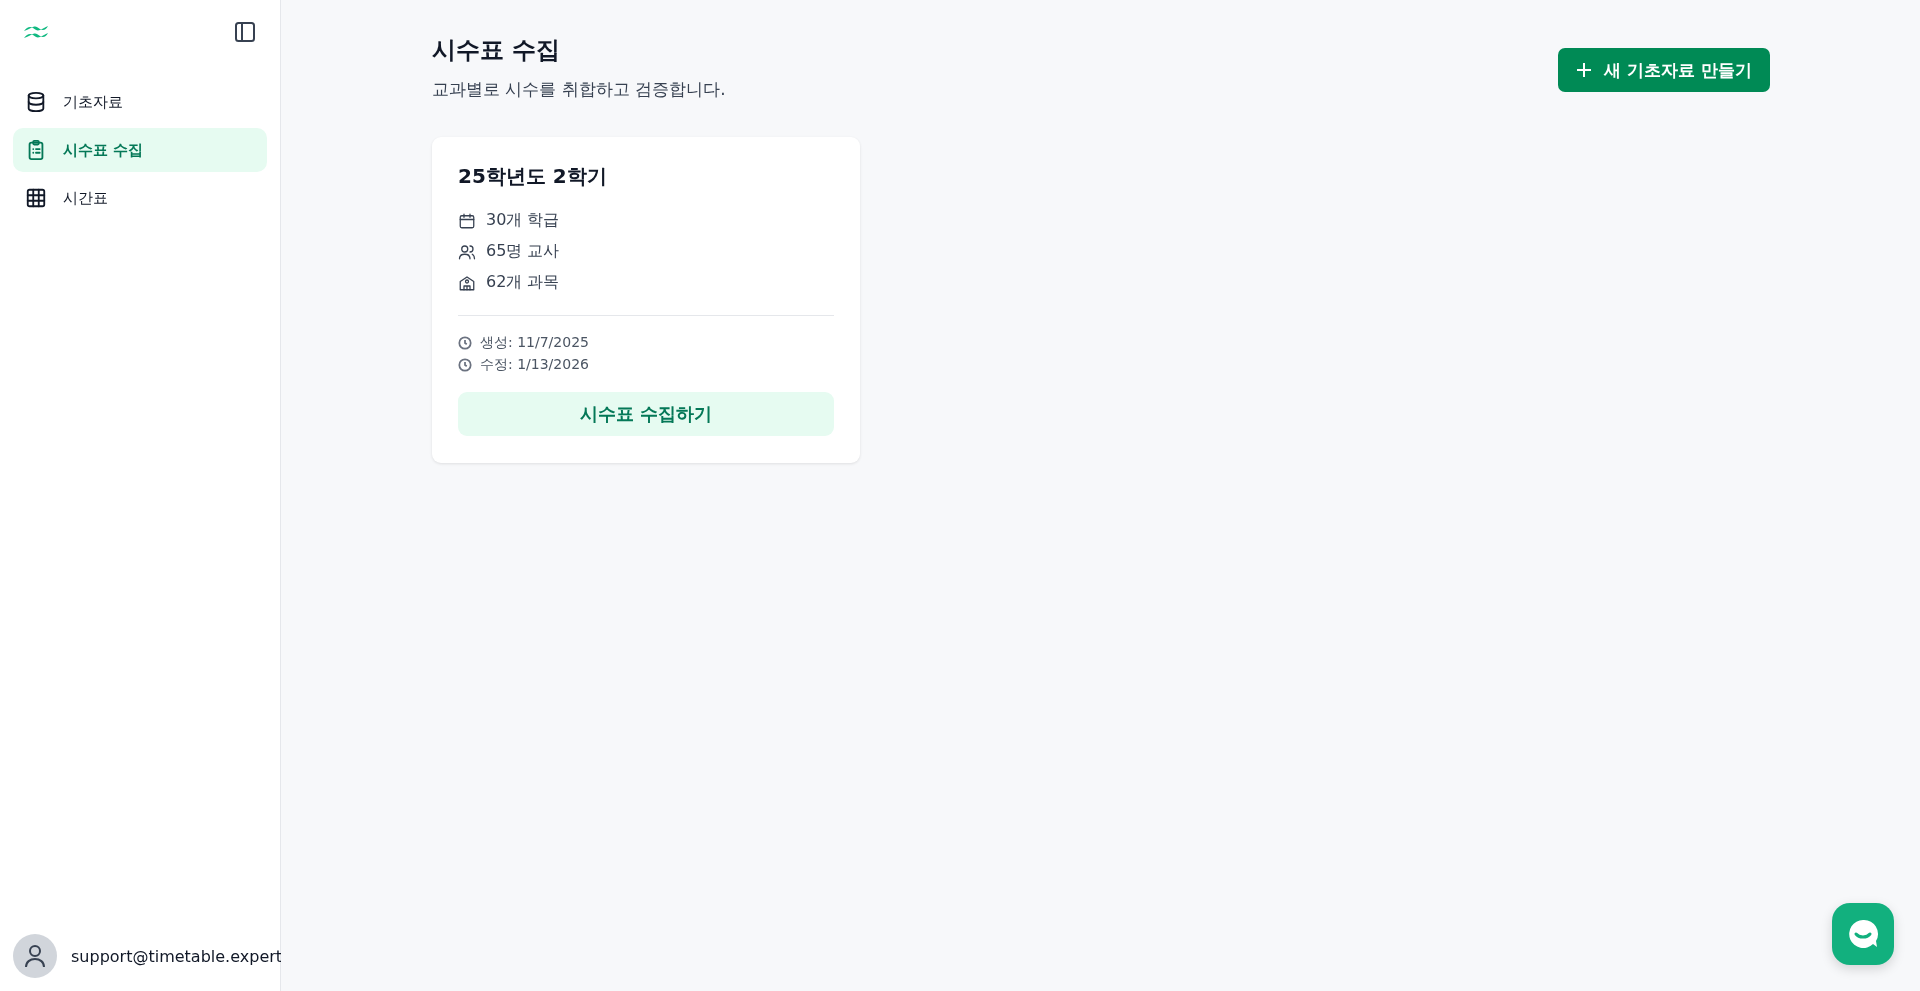  Describe the element at coordinates (523, 220) in the screenshot. I see `stat-text: 30개 학급` at that location.